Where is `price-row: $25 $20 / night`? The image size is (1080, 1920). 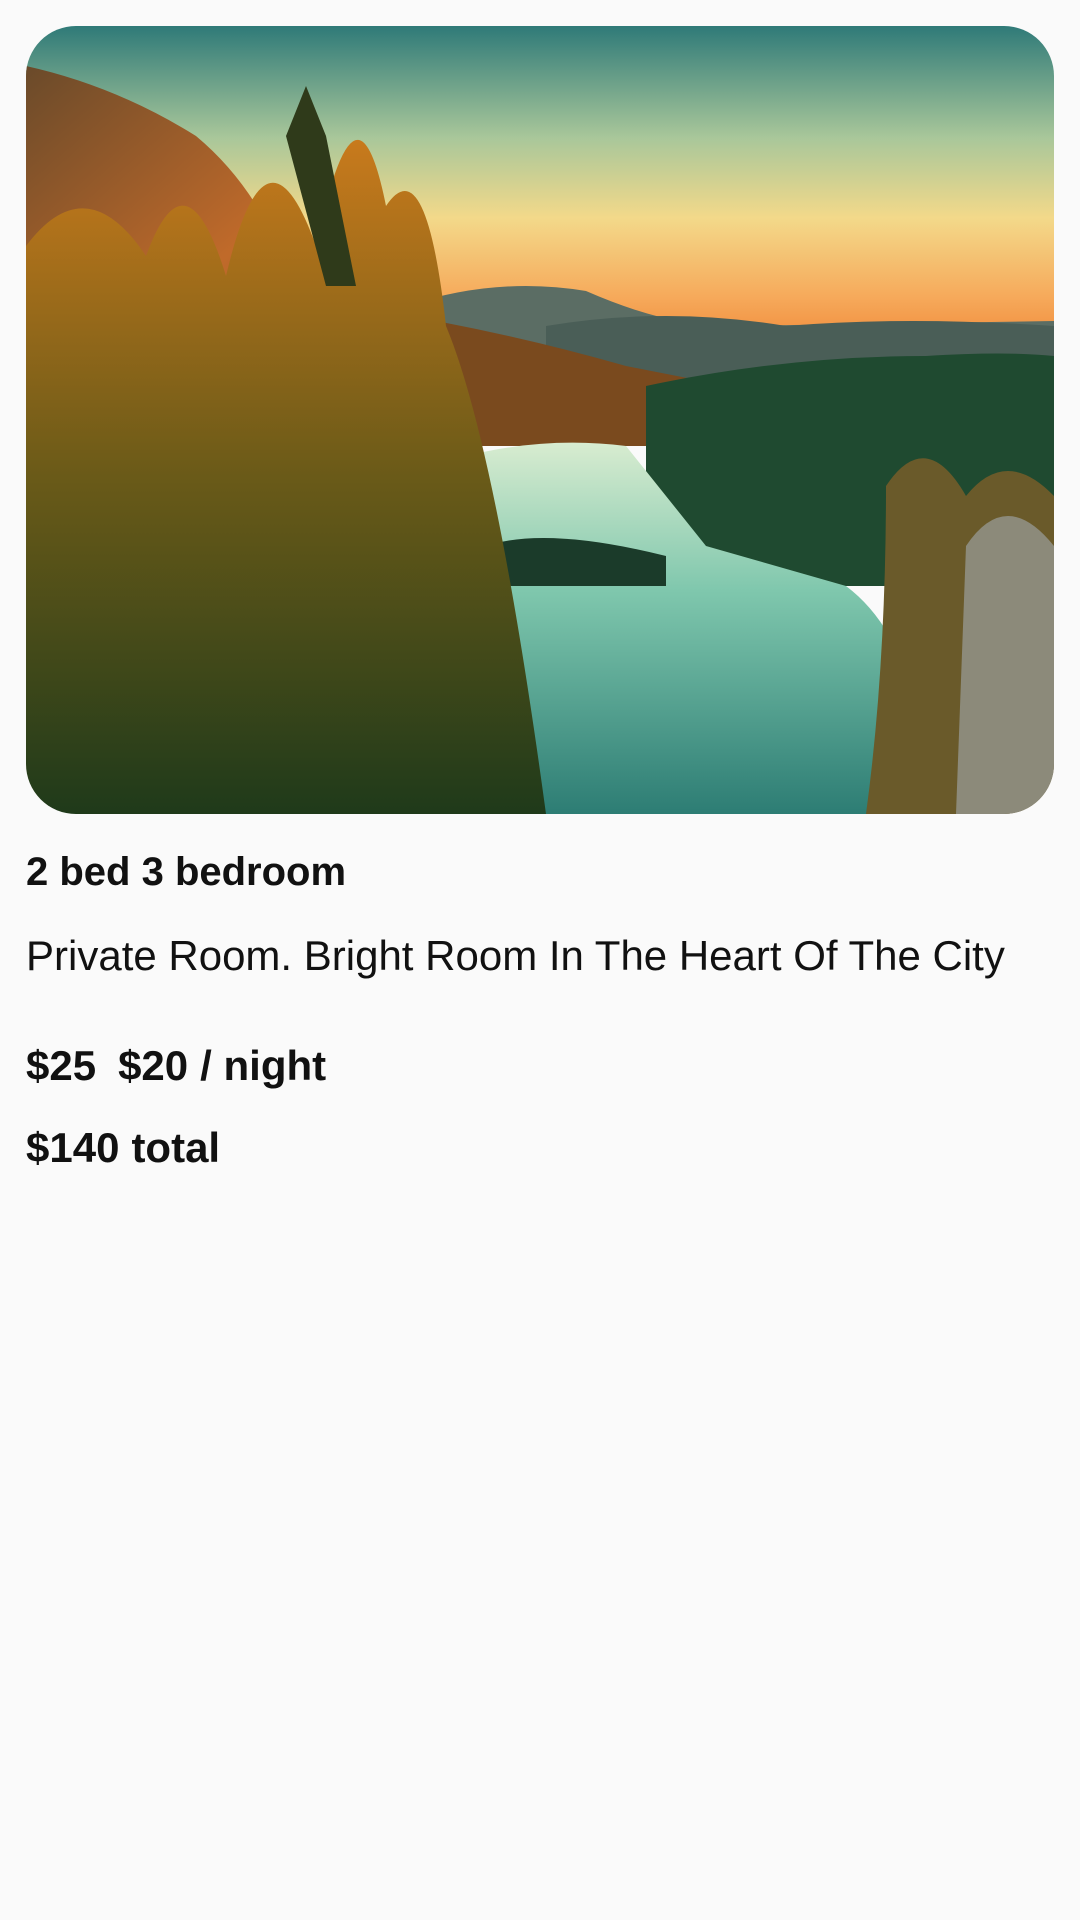 price-row: $25 $20 / night is located at coordinates (540, 1066).